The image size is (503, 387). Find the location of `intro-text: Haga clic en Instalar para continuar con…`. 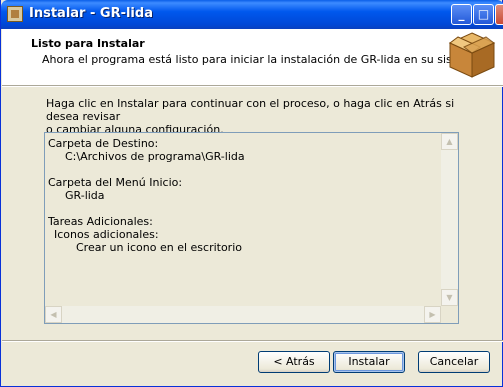

intro-text: Haga clic en Instalar para continuar con… is located at coordinates (261, 116).